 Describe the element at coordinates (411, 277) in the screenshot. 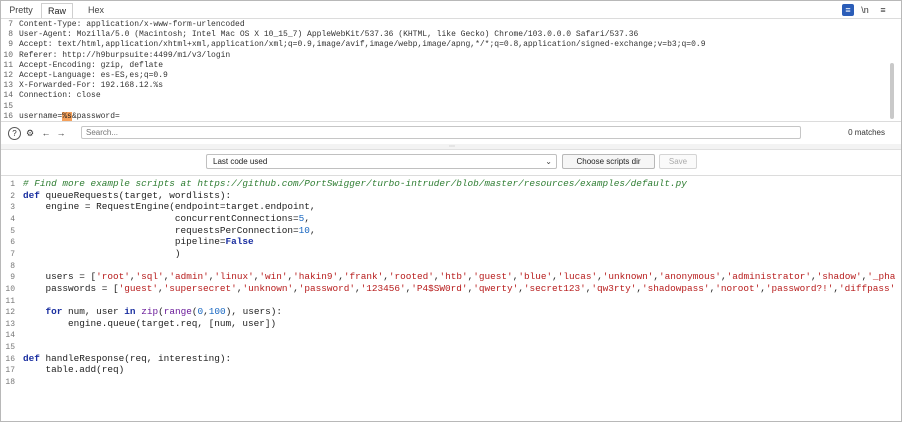

I see `code-token: 'rooted'` at that location.